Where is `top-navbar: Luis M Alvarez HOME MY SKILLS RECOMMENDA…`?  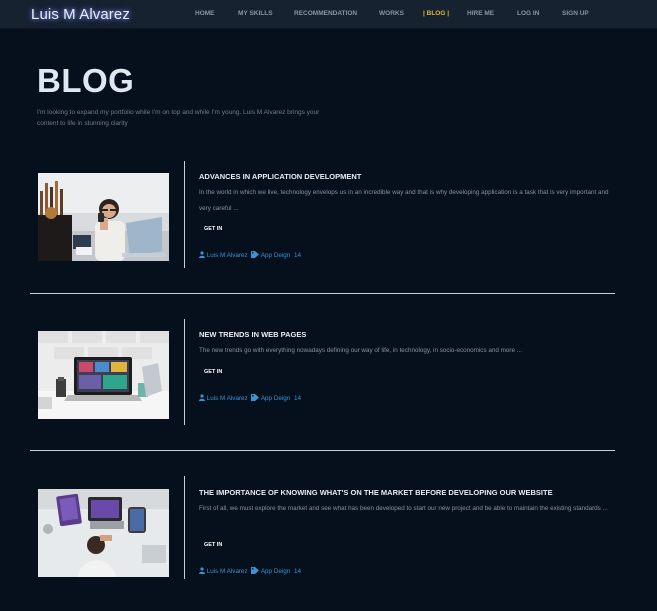
top-navbar: Luis M Alvarez HOME MY SKILLS RECOMMENDA… is located at coordinates (328, 14).